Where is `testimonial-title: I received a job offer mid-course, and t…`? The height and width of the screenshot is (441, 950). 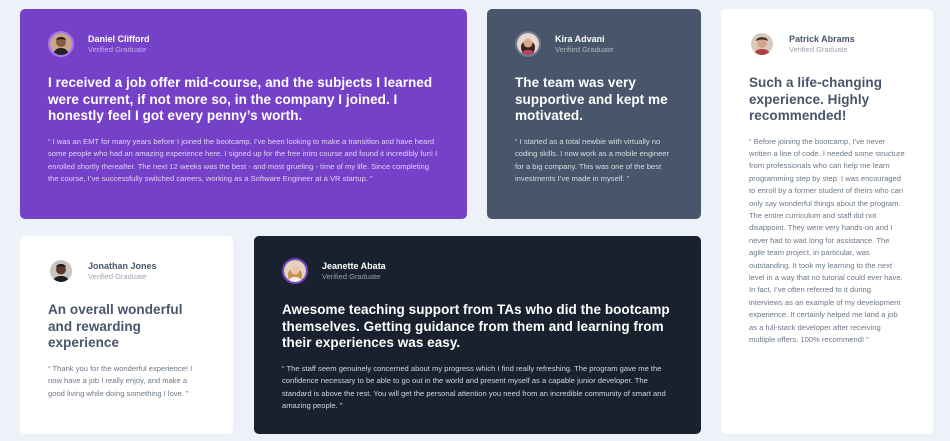 testimonial-title: I received a job offer mid-course, and t… is located at coordinates (240, 99).